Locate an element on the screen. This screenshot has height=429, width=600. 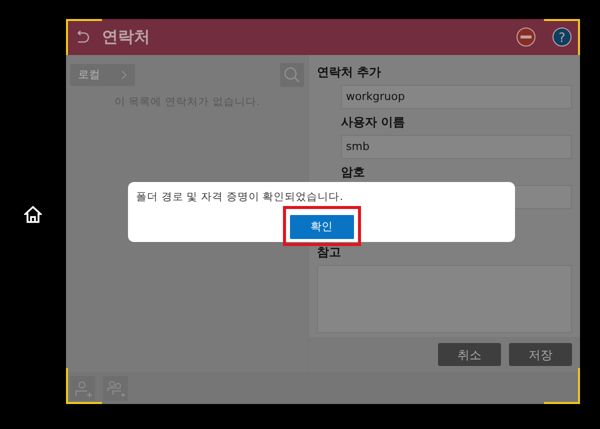
field-label: 암호 is located at coordinates (353, 172).